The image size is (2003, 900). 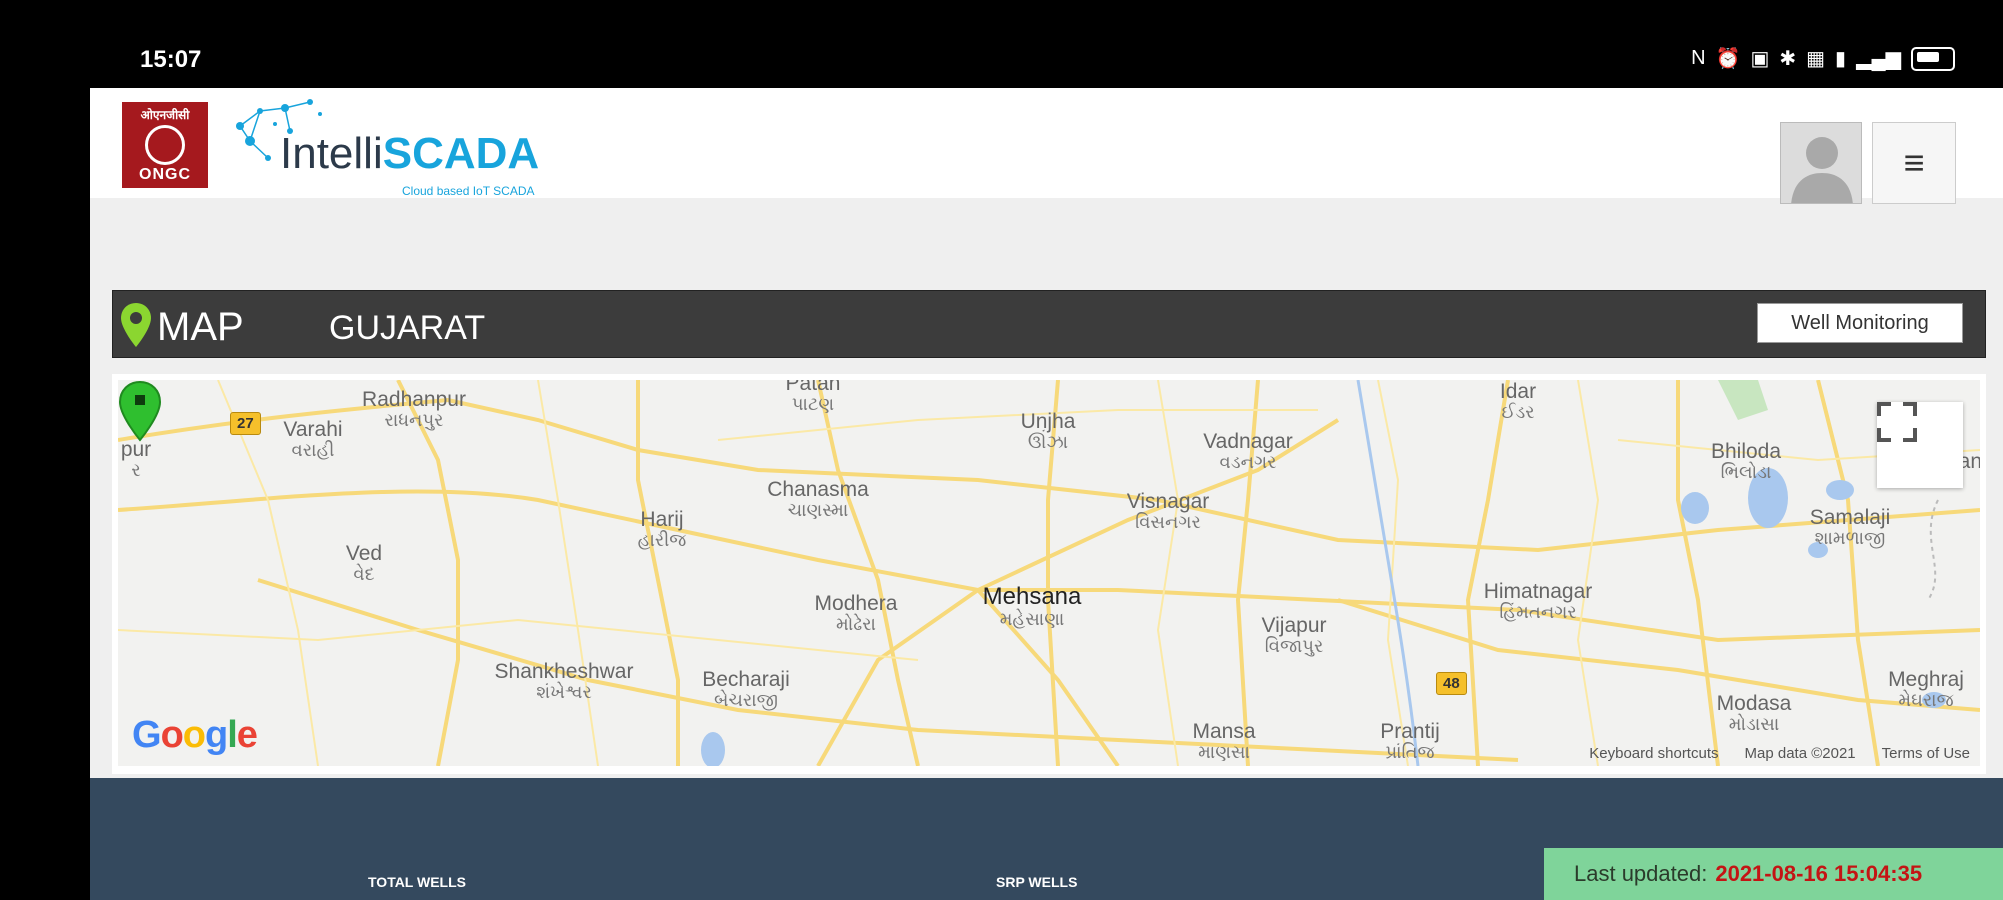 What do you see at coordinates (813, 397) in the screenshot?
I see `map-label-patan: Patan પાટણ` at bounding box center [813, 397].